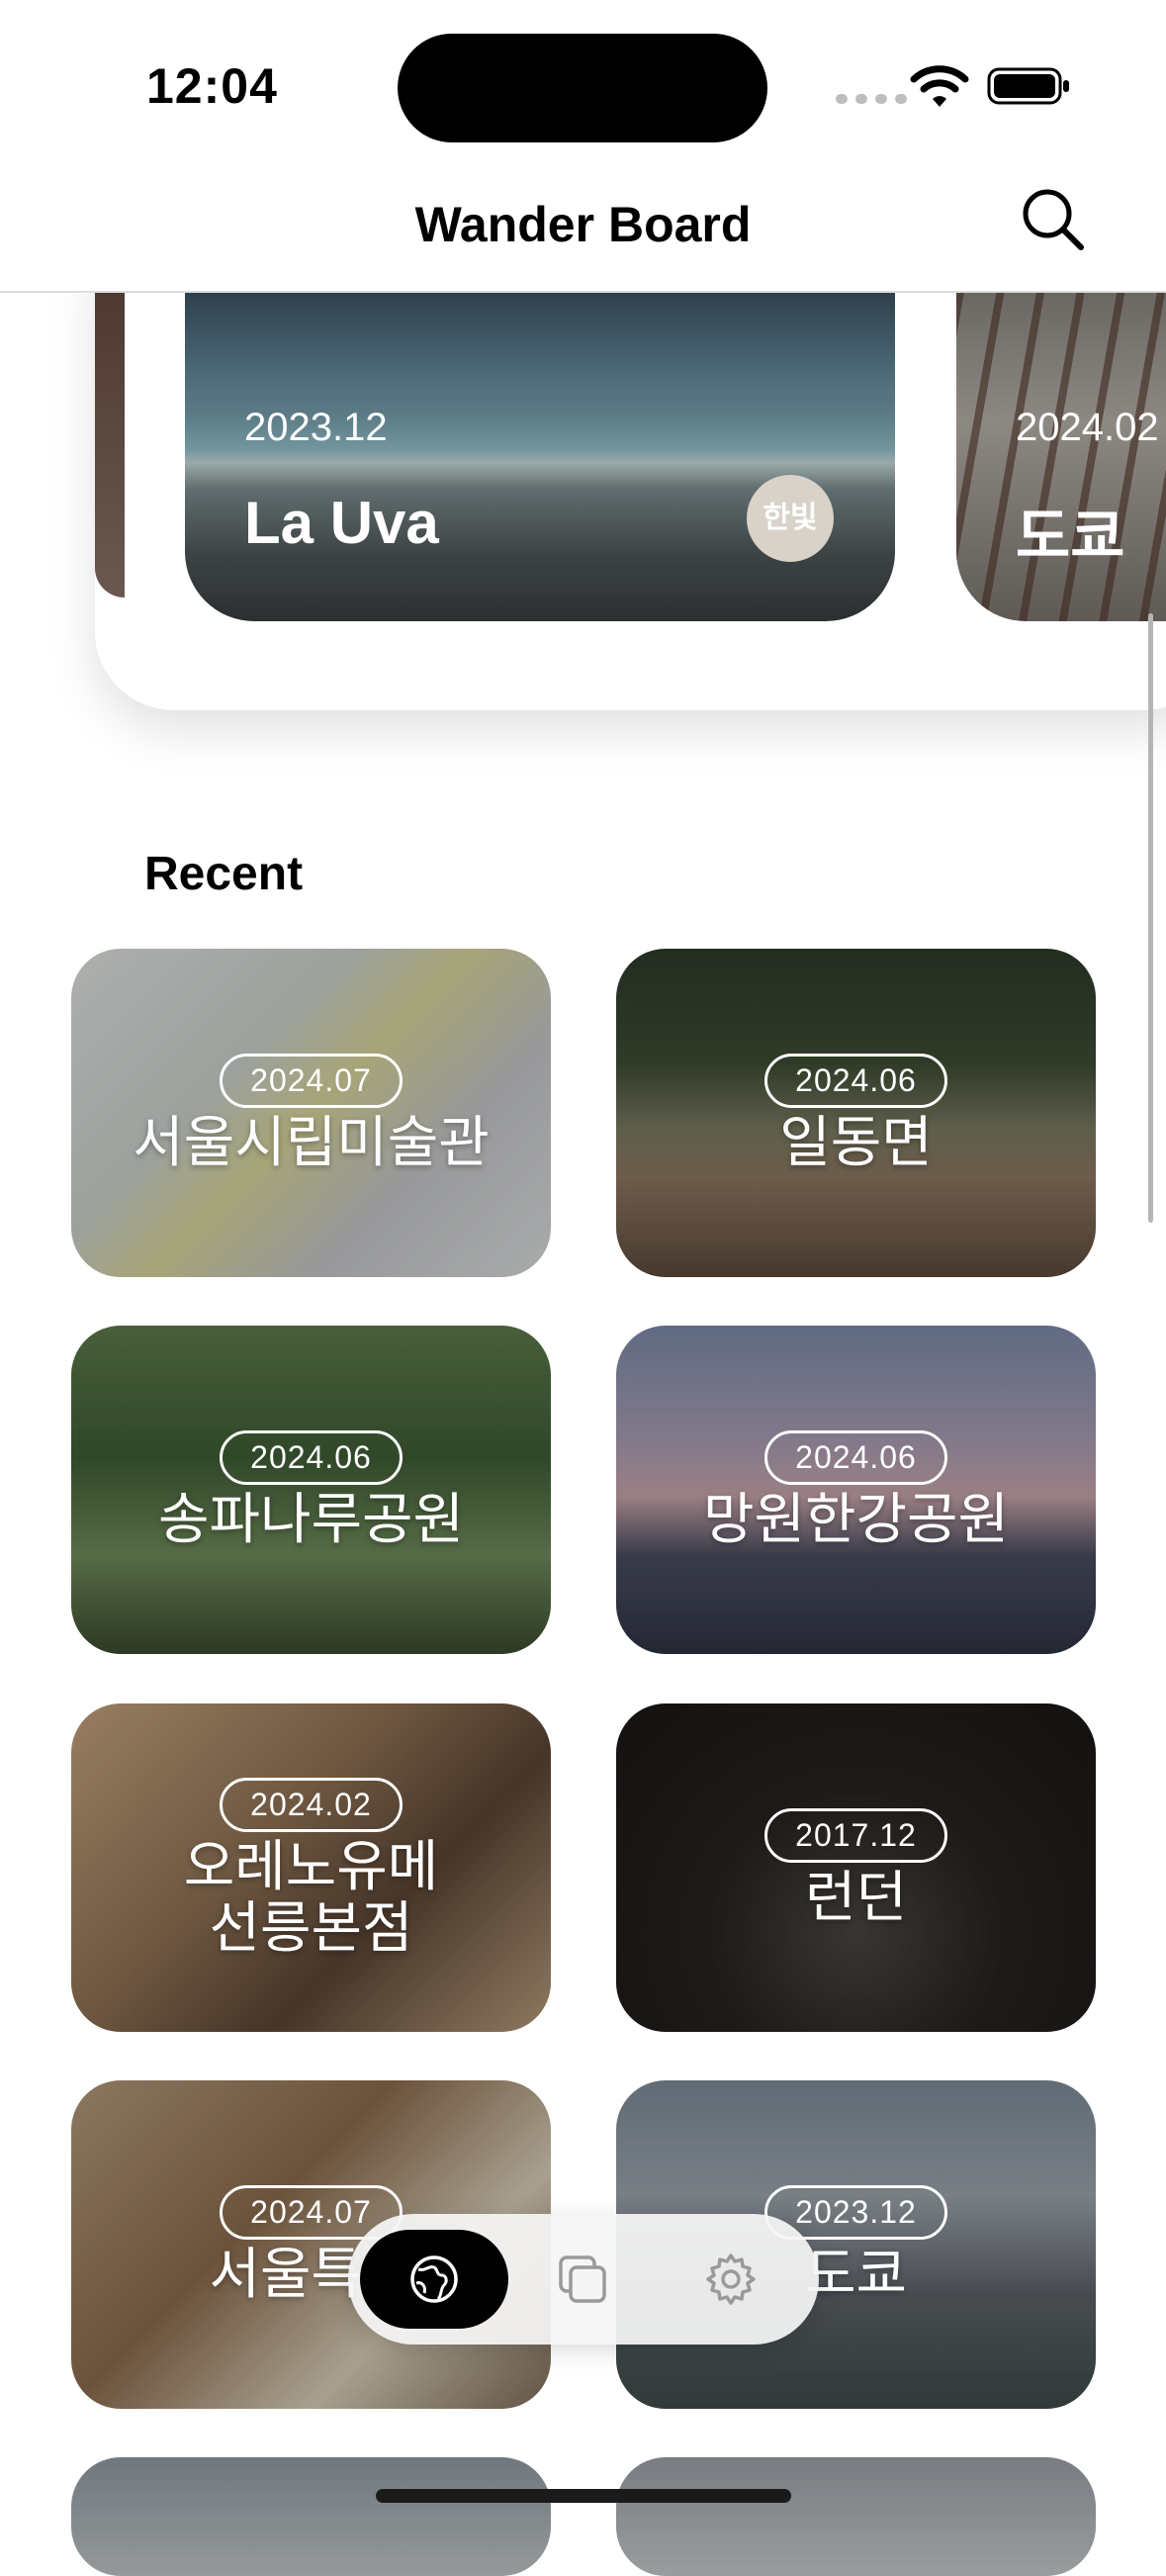 The height and width of the screenshot is (2576, 1166). I want to click on recent-card: 2017.12 런던, so click(856, 1867).